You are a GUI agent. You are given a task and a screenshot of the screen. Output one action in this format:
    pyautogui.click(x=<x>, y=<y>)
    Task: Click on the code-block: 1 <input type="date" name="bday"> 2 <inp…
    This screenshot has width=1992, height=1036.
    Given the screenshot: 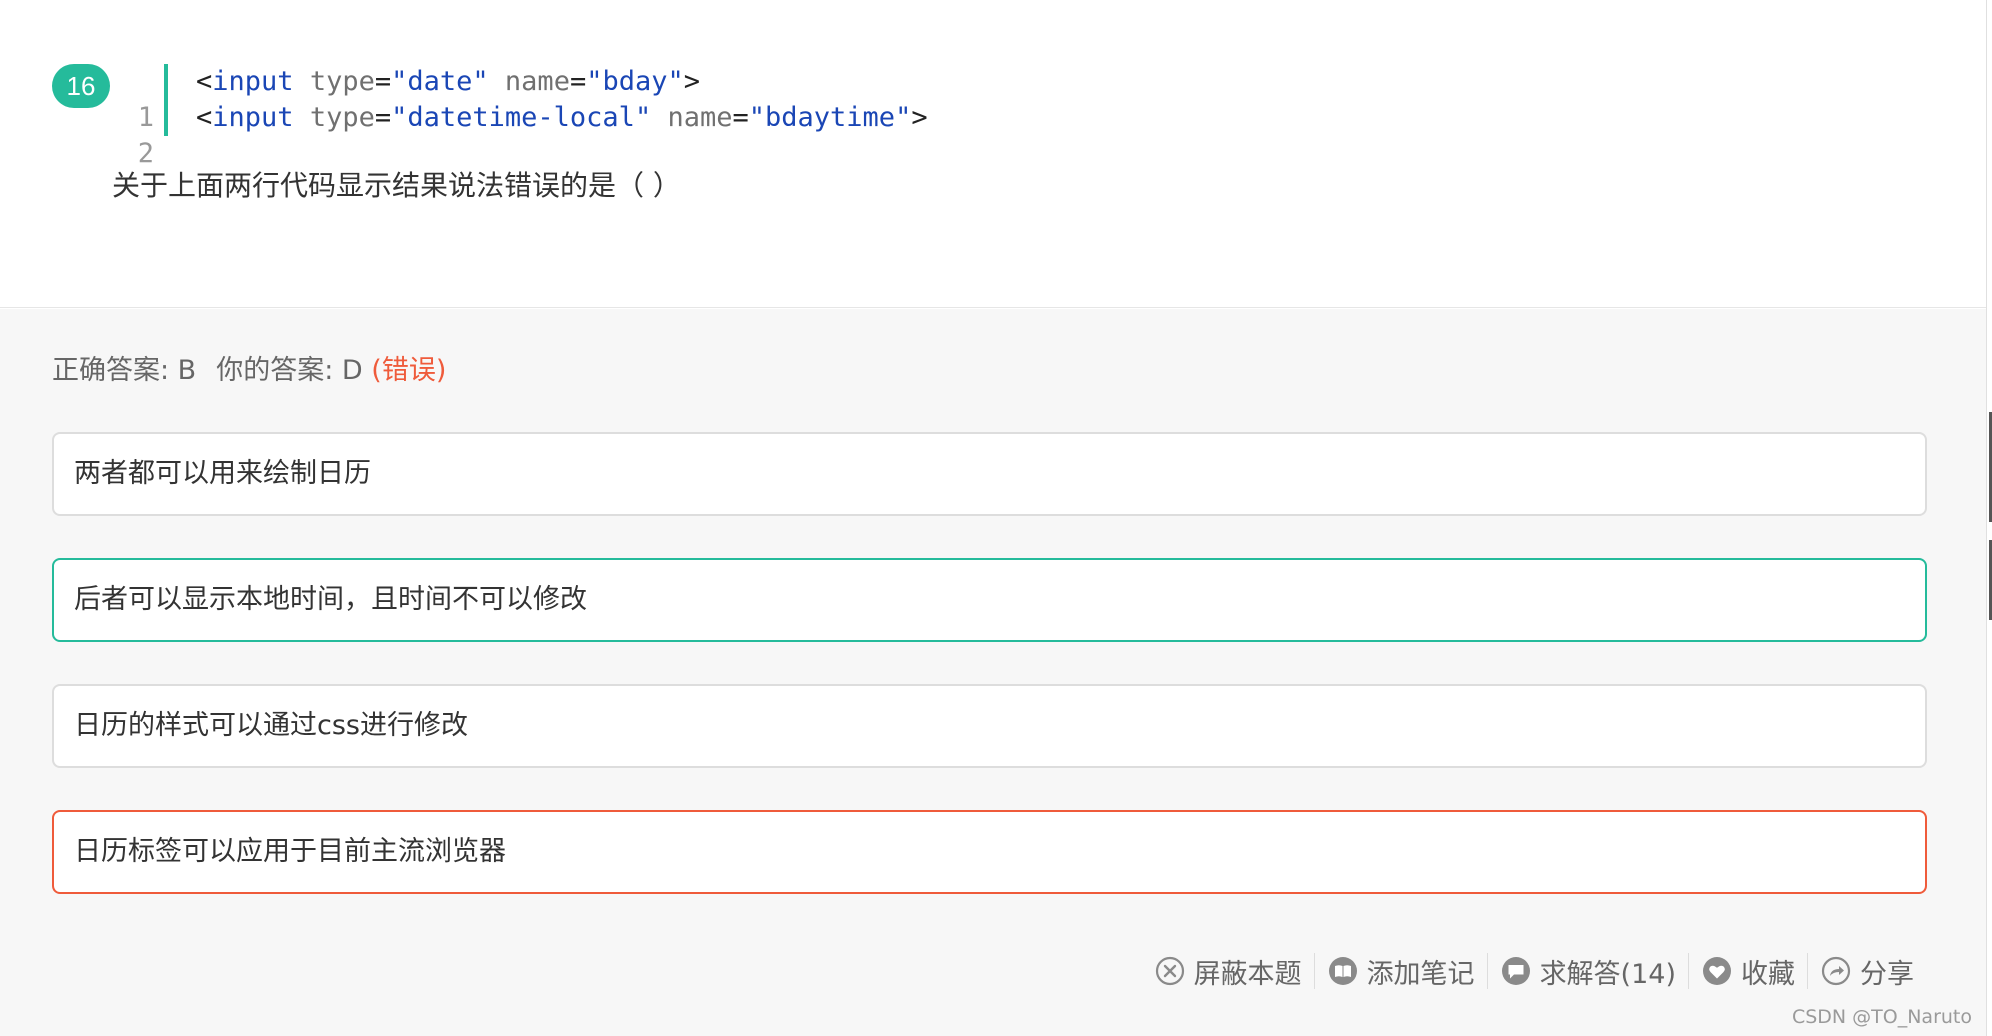 What is the action you would take?
    pyautogui.click(x=524, y=116)
    